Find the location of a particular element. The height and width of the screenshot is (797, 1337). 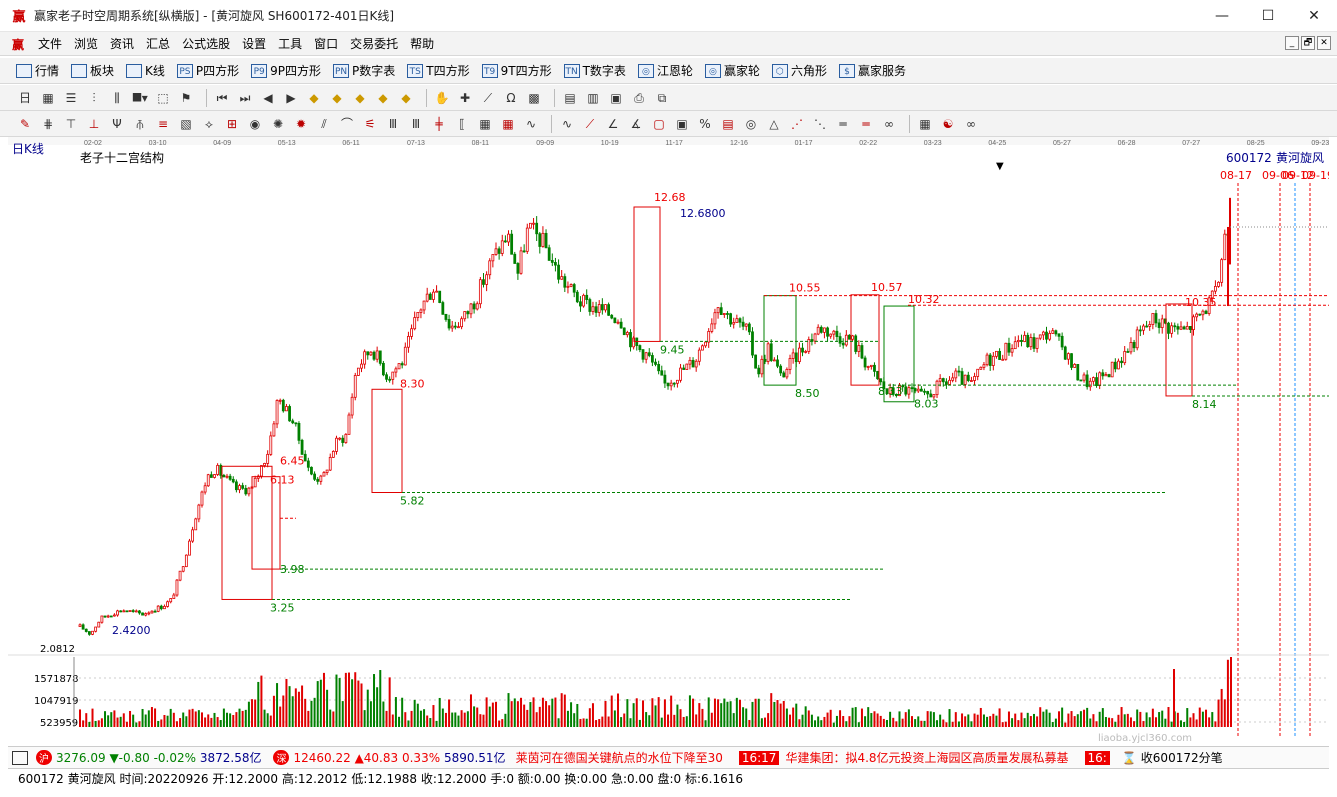

percent-icon: % is located at coordinates (705, 124).